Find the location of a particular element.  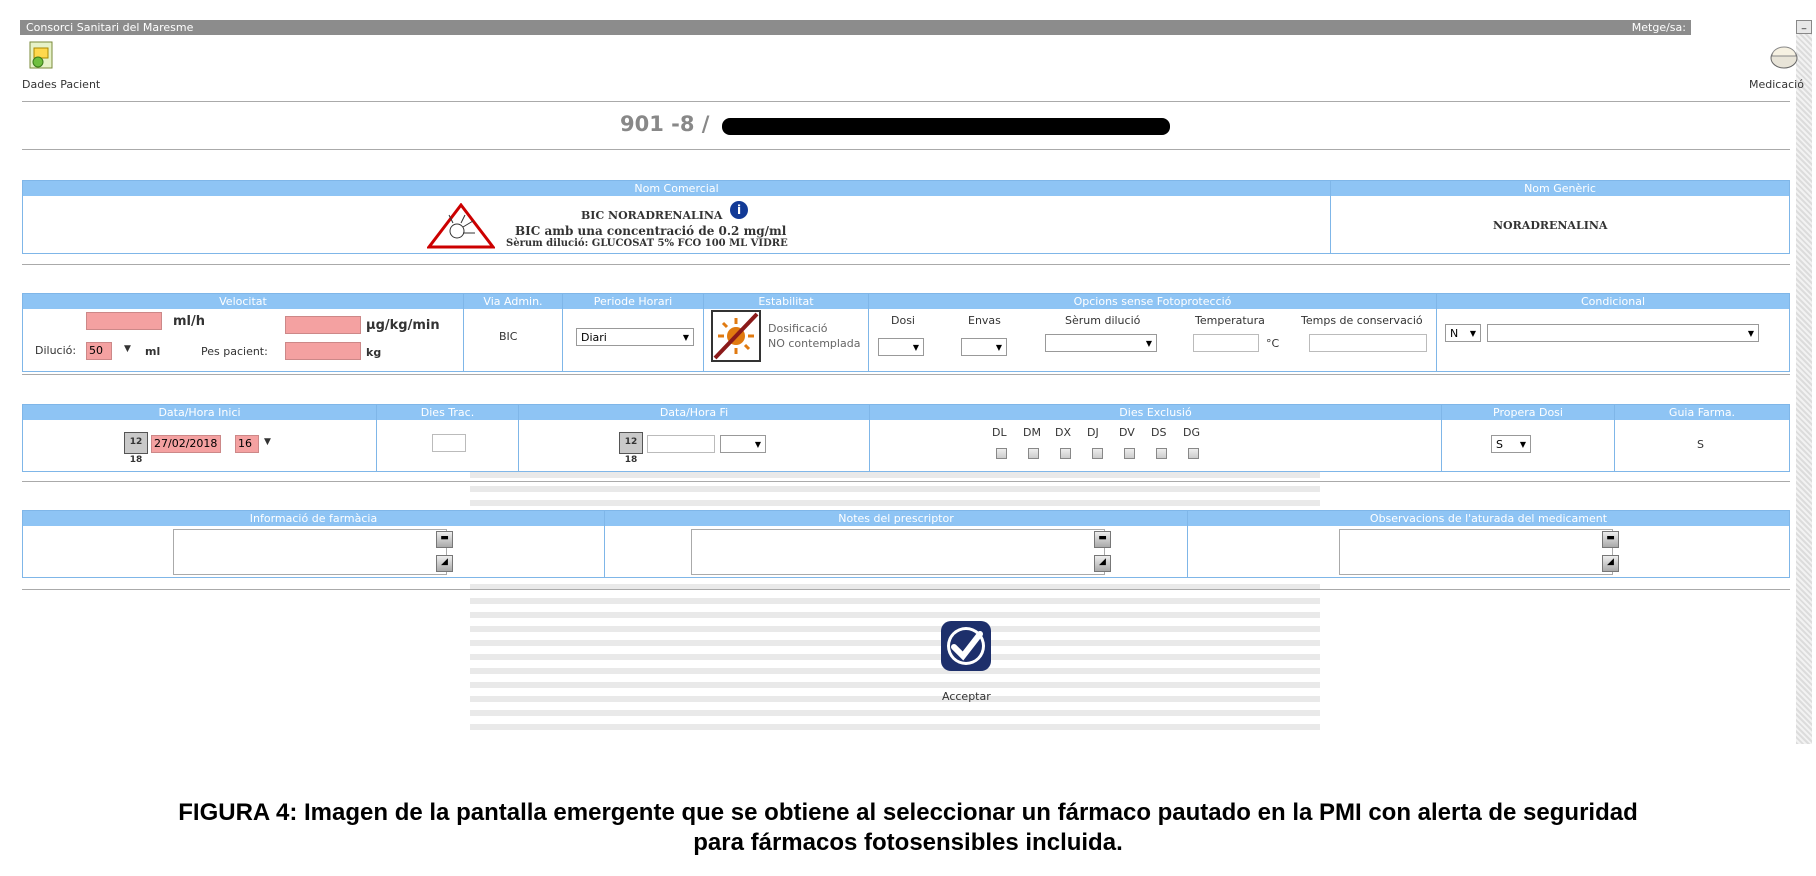

stop-observations-header: Observacions de l'aturada del medicament is located at coordinates (1488, 518).